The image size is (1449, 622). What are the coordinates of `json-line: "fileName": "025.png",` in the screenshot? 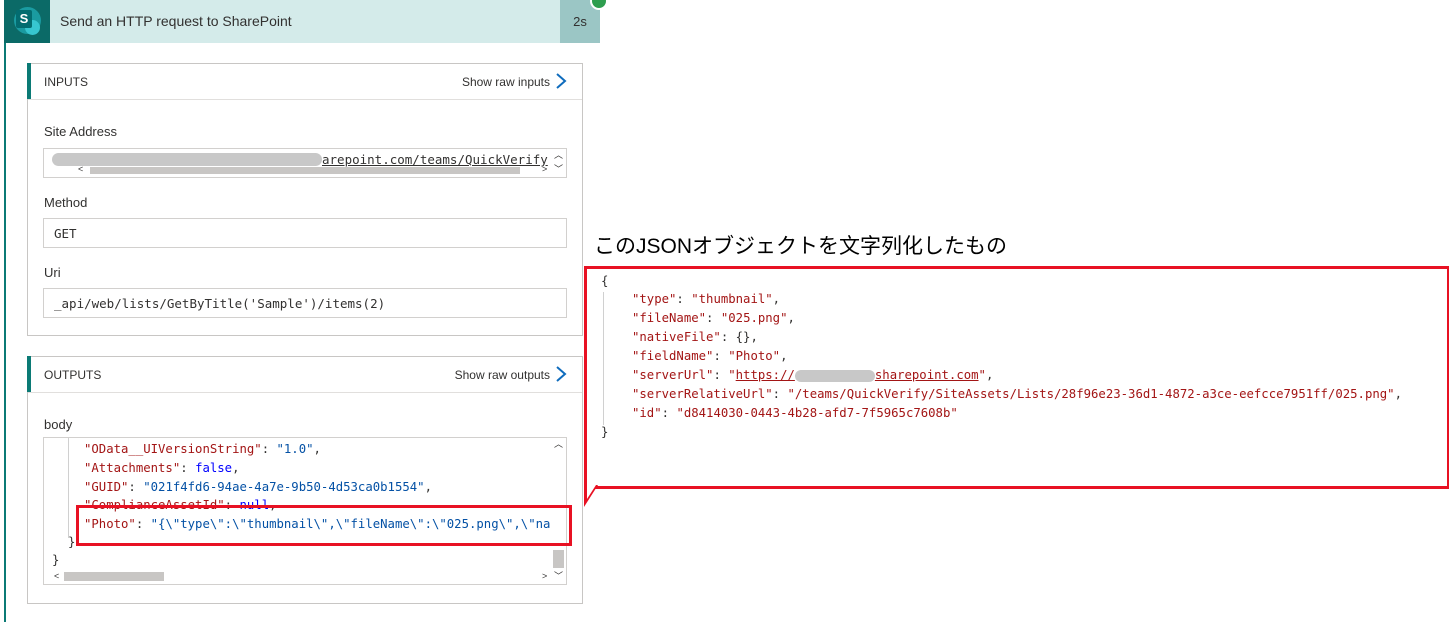 It's located at (713, 318).